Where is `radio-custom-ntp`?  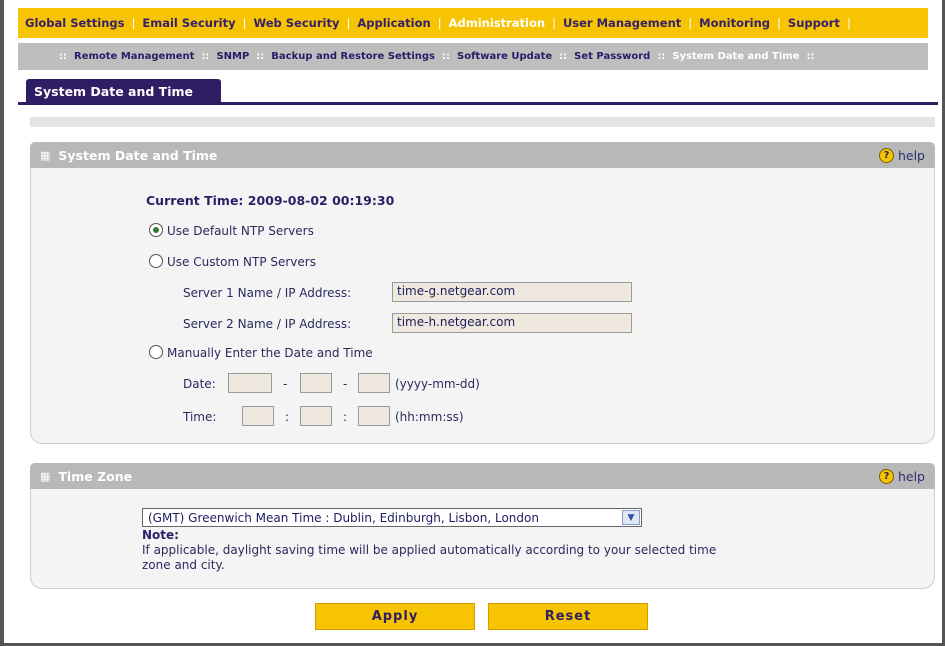
radio-custom-ntp is located at coordinates (156, 261).